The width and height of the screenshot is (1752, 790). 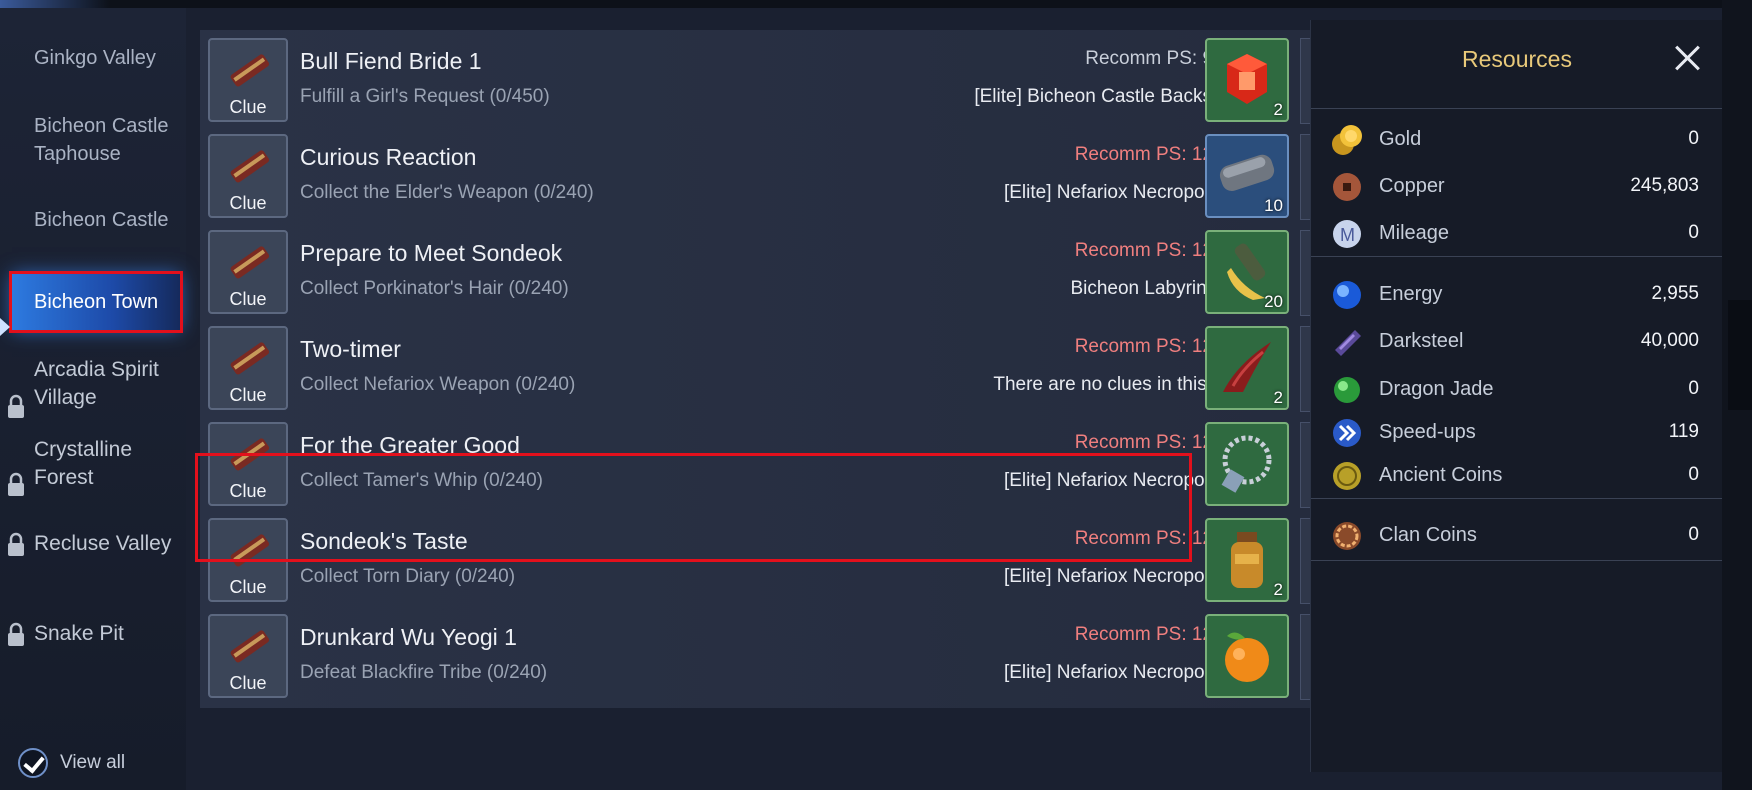 What do you see at coordinates (1517, 342) in the screenshot?
I see `resource-row: Darksteel 40,000` at bounding box center [1517, 342].